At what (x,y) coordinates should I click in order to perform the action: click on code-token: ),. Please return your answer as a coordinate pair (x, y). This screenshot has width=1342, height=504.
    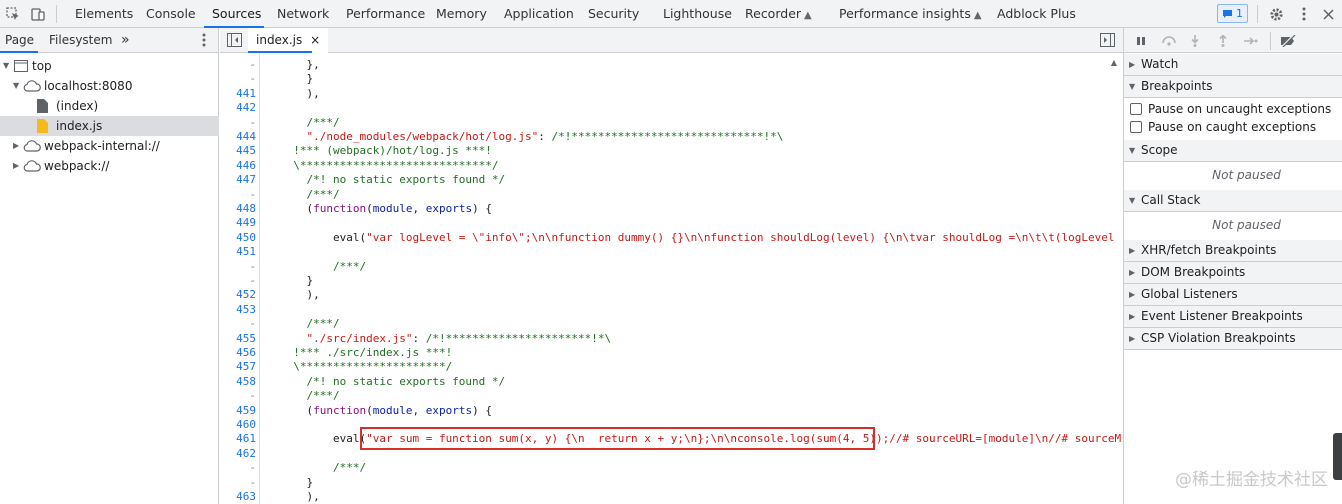
    Looking at the image, I should click on (300, 93).